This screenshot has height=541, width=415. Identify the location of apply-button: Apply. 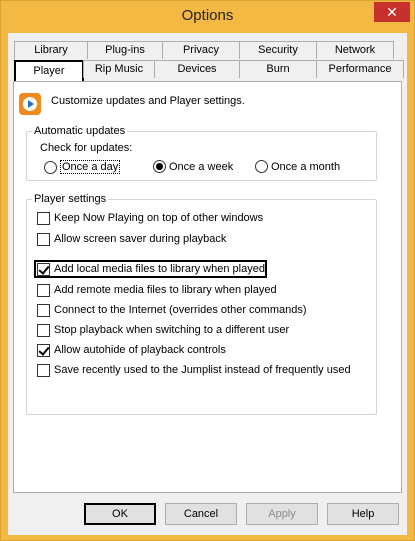
(282, 514).